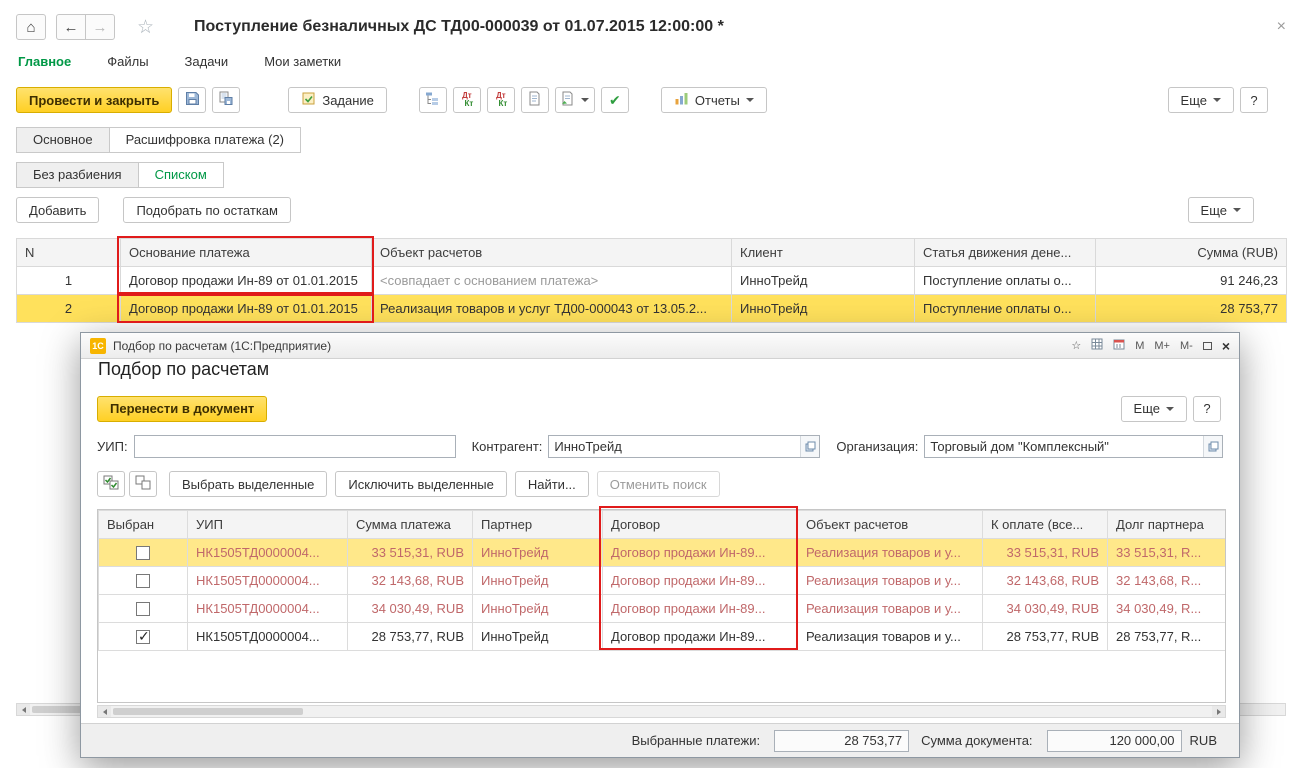  I want to click on more-button: Еще, so click(1200, 100).